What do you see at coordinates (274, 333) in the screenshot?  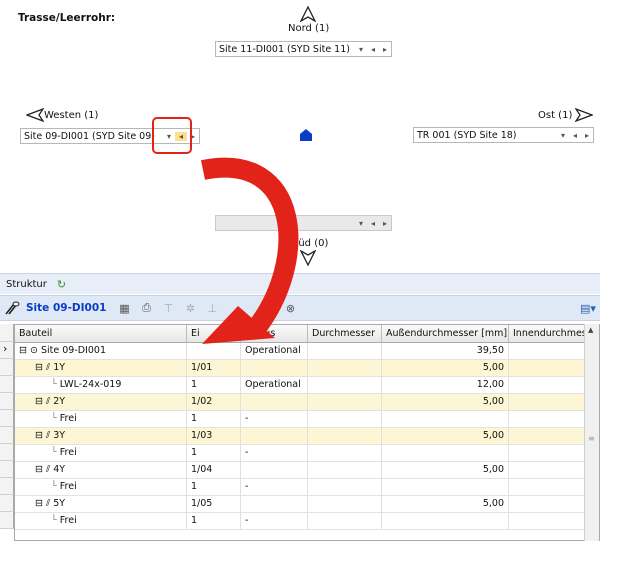 I see `col-status: Status` at bounding box center [274, 333].